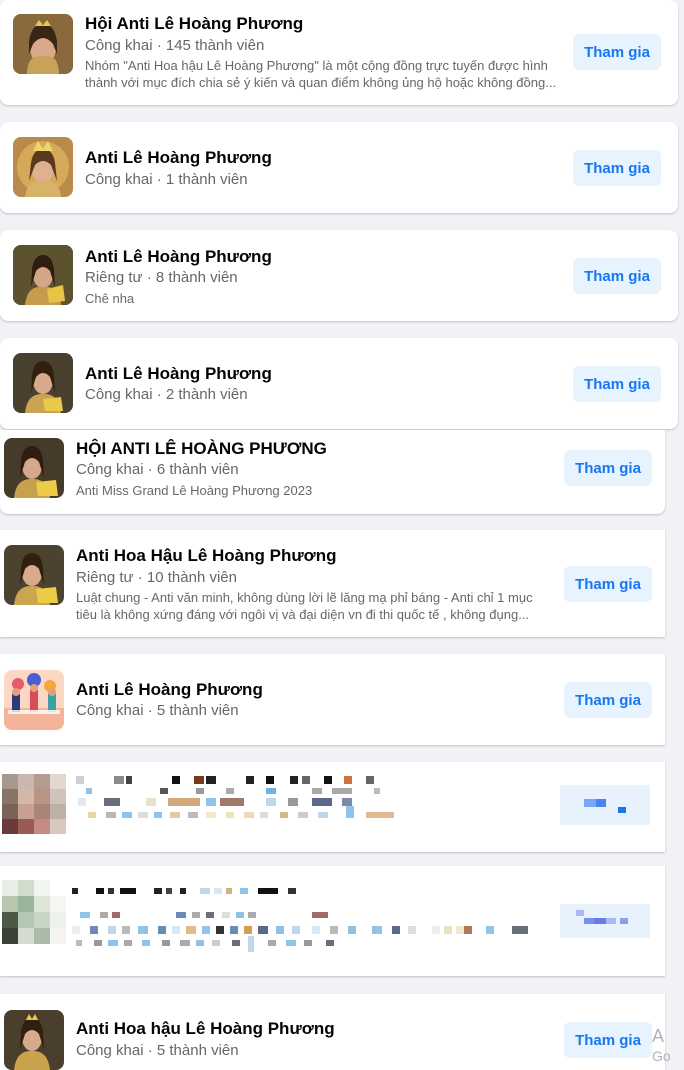  I want to click on edge-overlay-text-2: Go, so click(661, 1056).